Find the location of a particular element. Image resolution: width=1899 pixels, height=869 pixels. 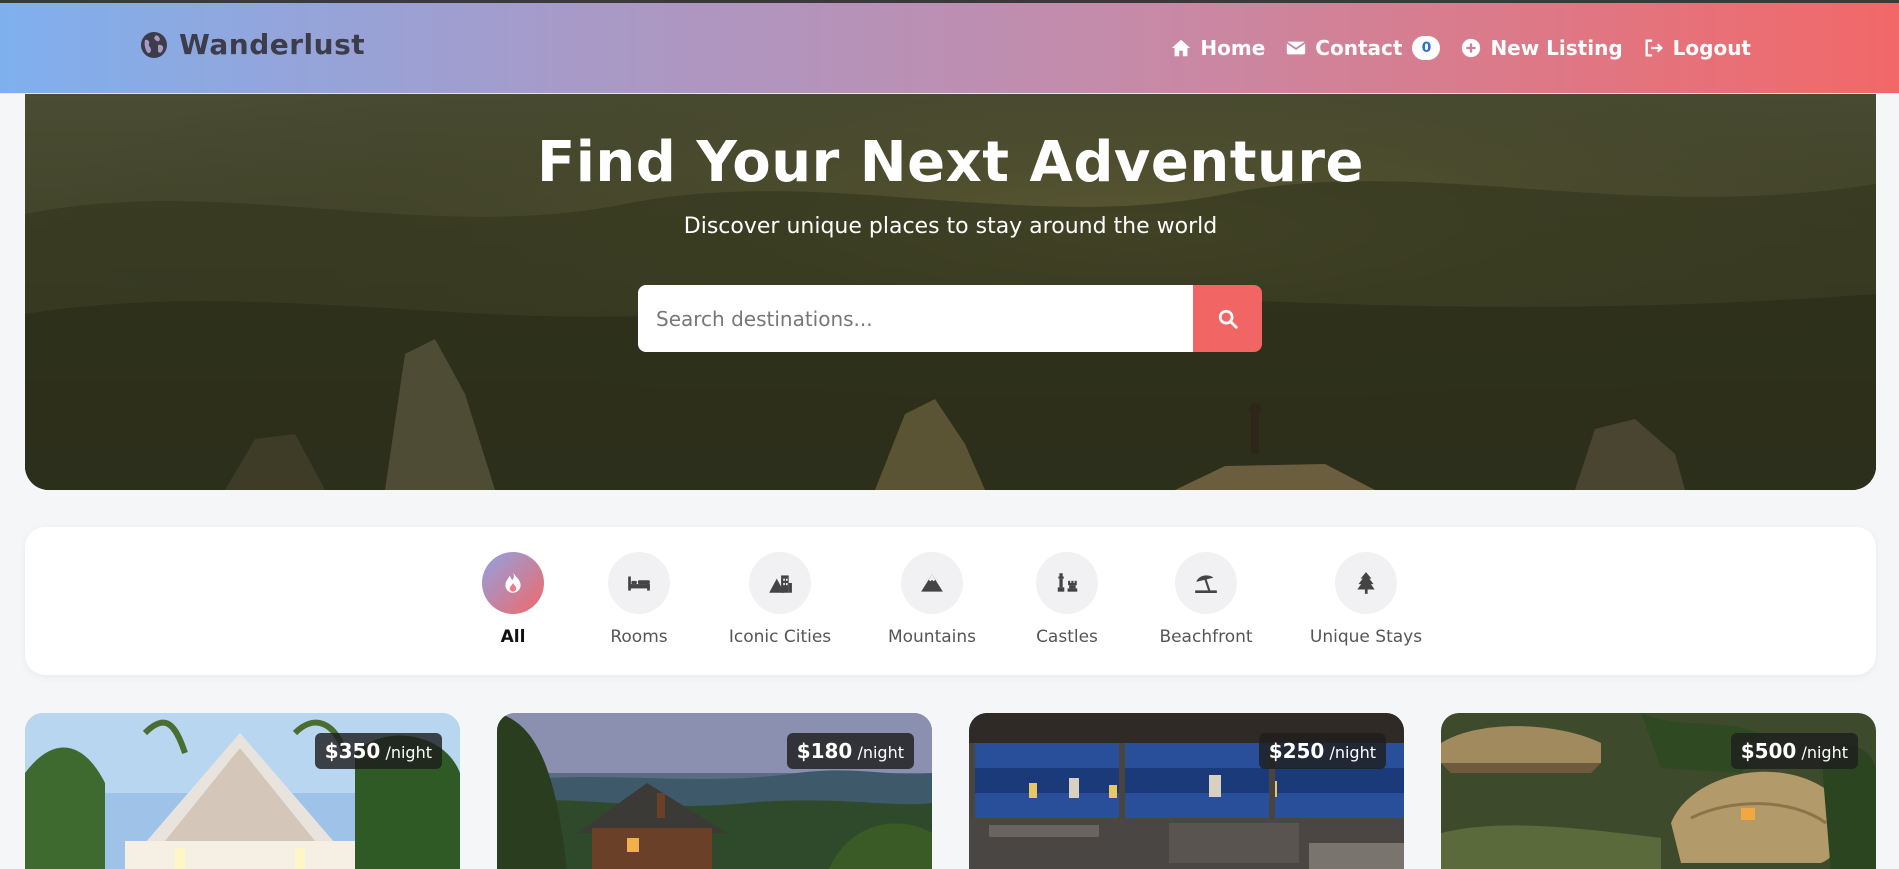

nav-contact-link: Contact 0 is located at coordinates (1363, 48).